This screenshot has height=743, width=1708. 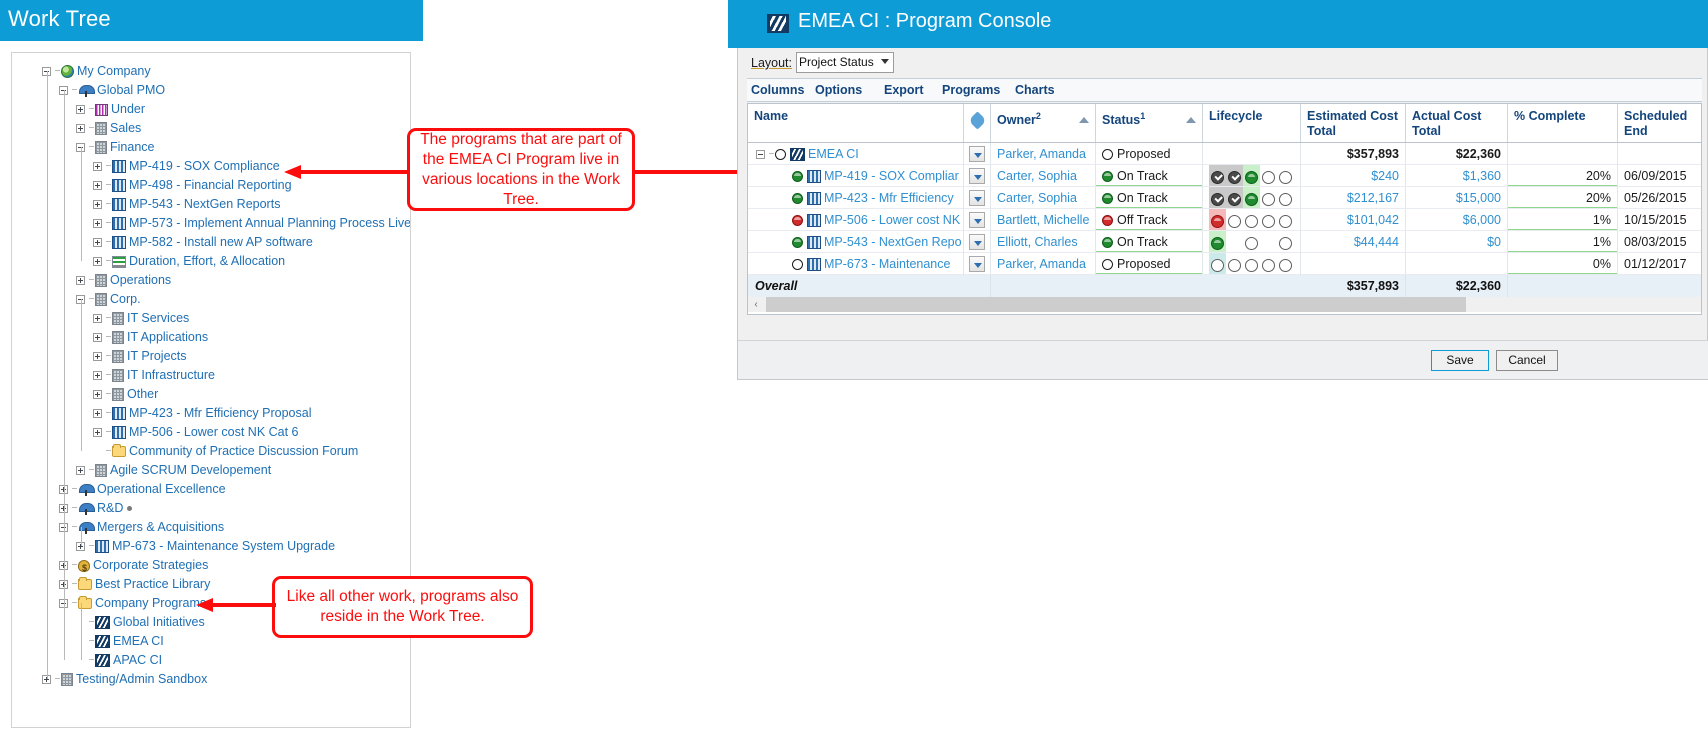 What do you see at coordinates (211, 261) in the screenshot?
I see `tree-item: Duration, Effort, & Allocation` at bounding box center [211, 261].